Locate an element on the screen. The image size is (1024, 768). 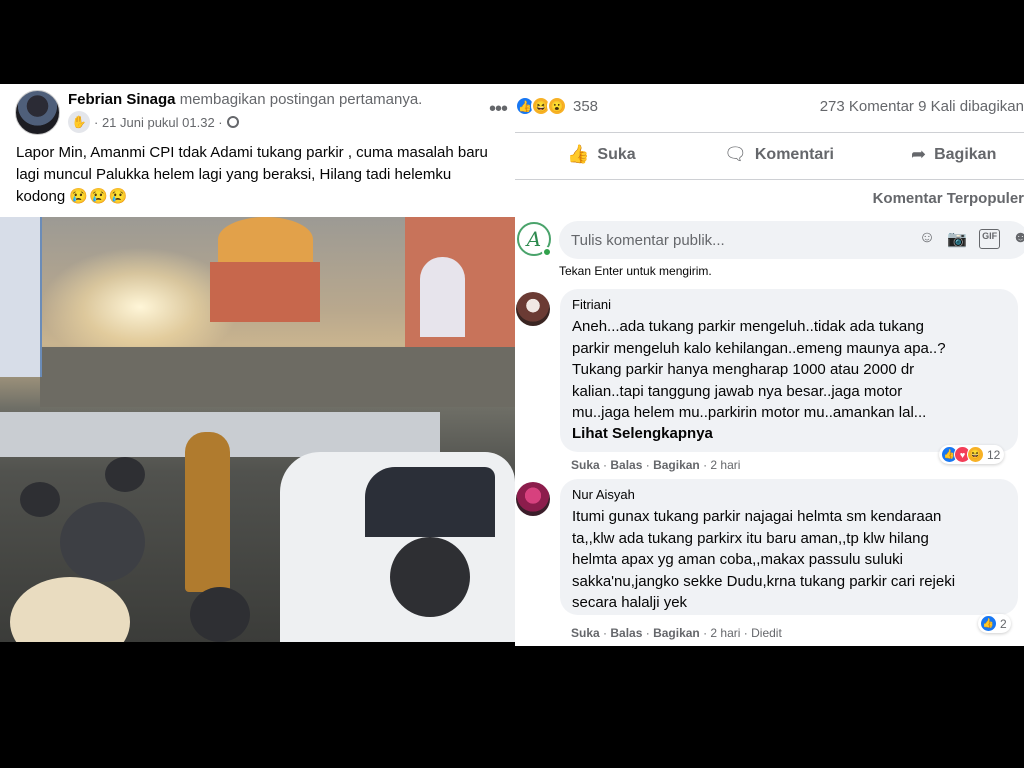
like-reaction-icon: 👍 is located at coordinates (988, 623).